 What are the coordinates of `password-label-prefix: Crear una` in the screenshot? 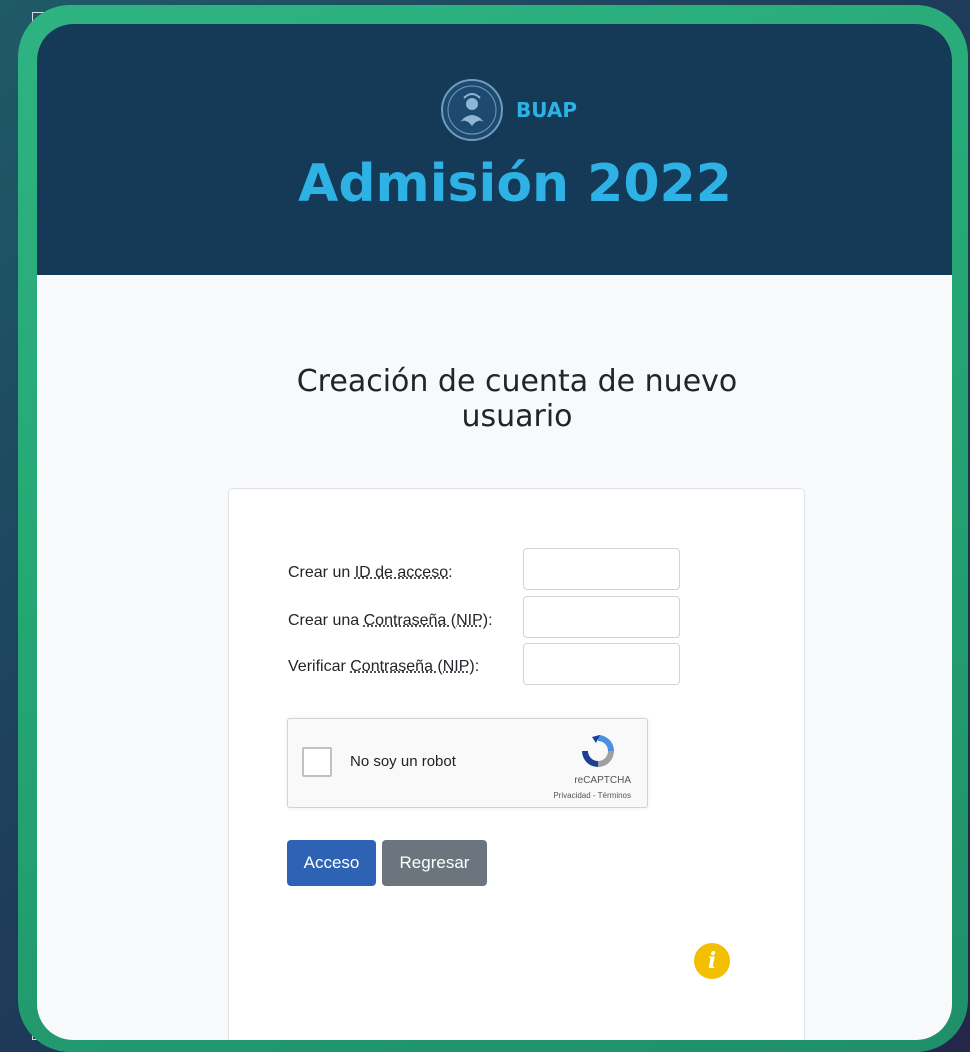 It's located at (324, 620).